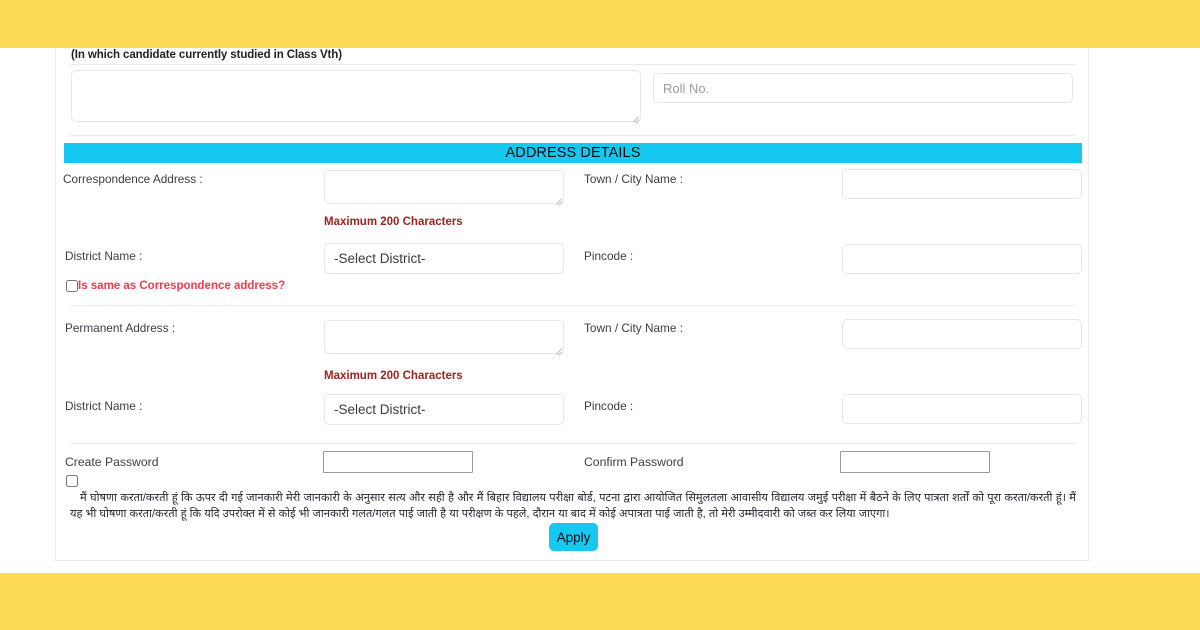 This screenshot has height=630, width=1200. I want to click on correspondence-address-textarea, so click(444, 187).